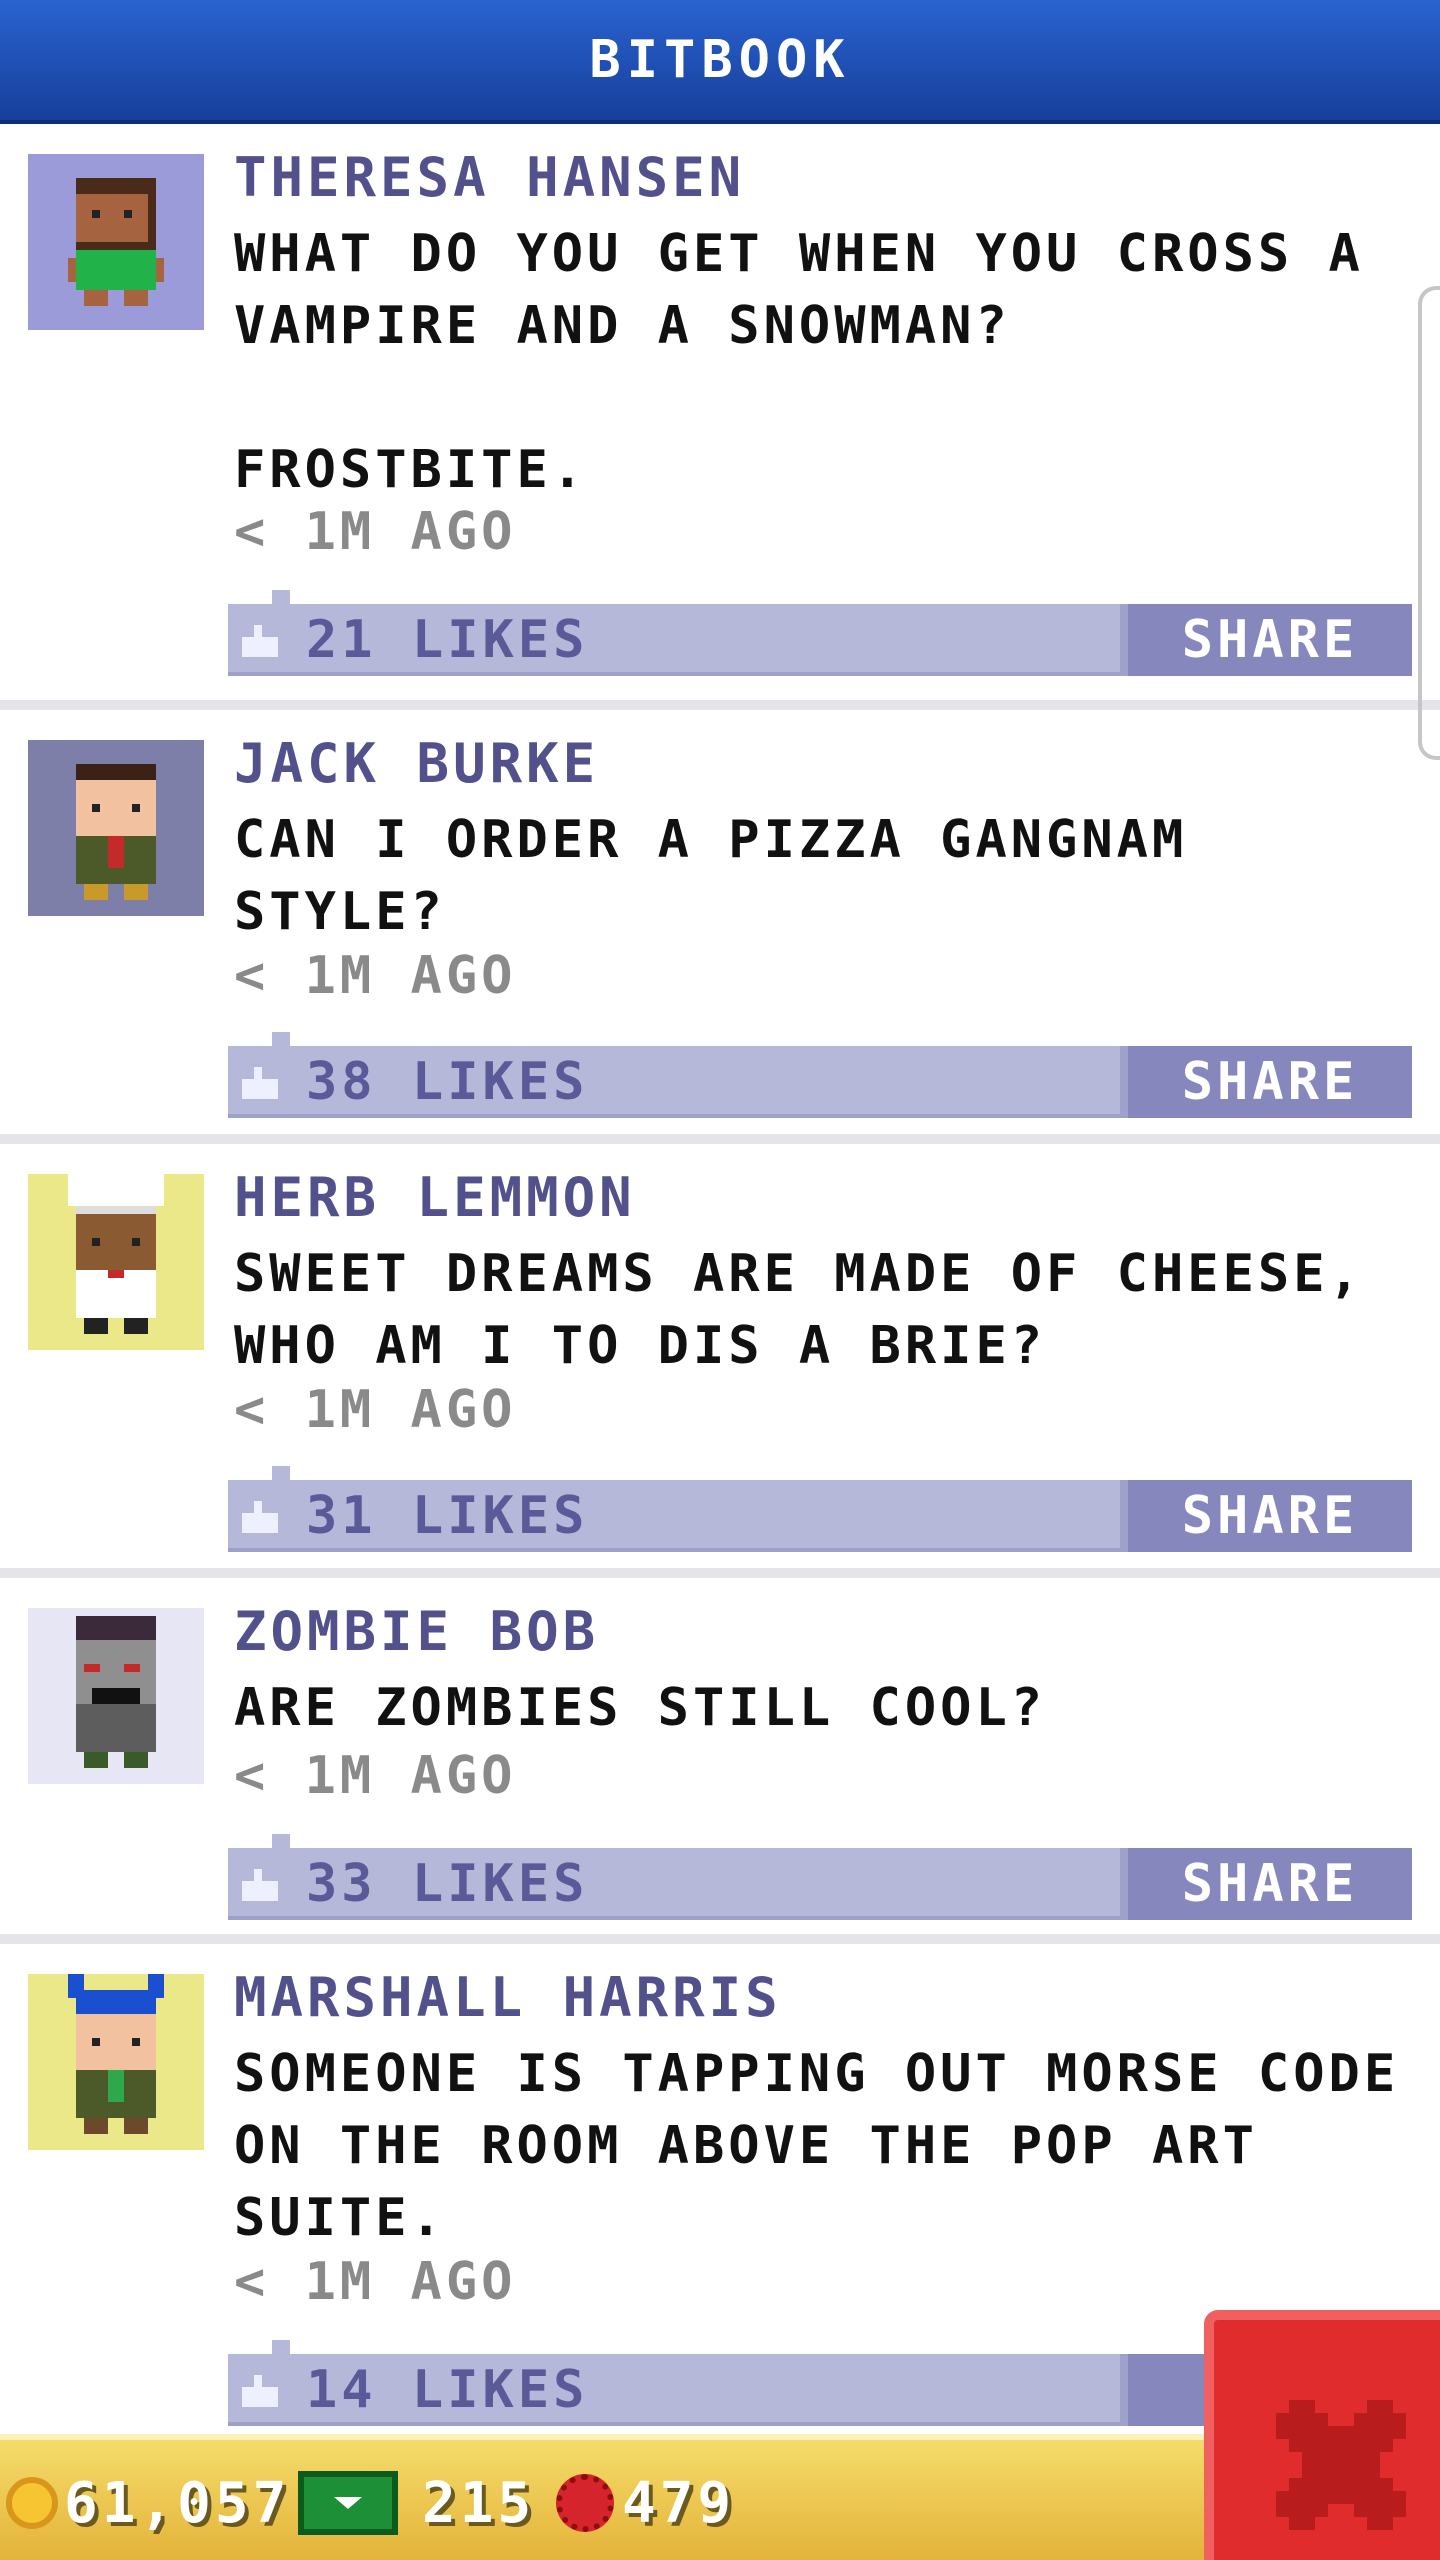 The image size is (1440, 2560). What do you see at coordinates (177, 2503) in the screenshot?
I see `coins-value: 61,057` at bounding box center [177, 2503].